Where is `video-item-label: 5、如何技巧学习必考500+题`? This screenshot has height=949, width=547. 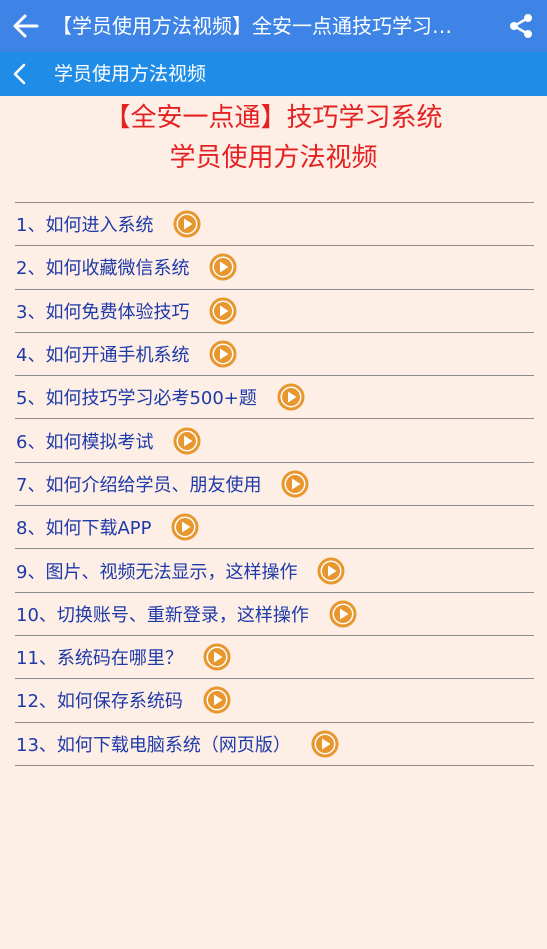 video-item-label: 5、如何技巧学习必考500+题 is located at coordinates (136, 399).